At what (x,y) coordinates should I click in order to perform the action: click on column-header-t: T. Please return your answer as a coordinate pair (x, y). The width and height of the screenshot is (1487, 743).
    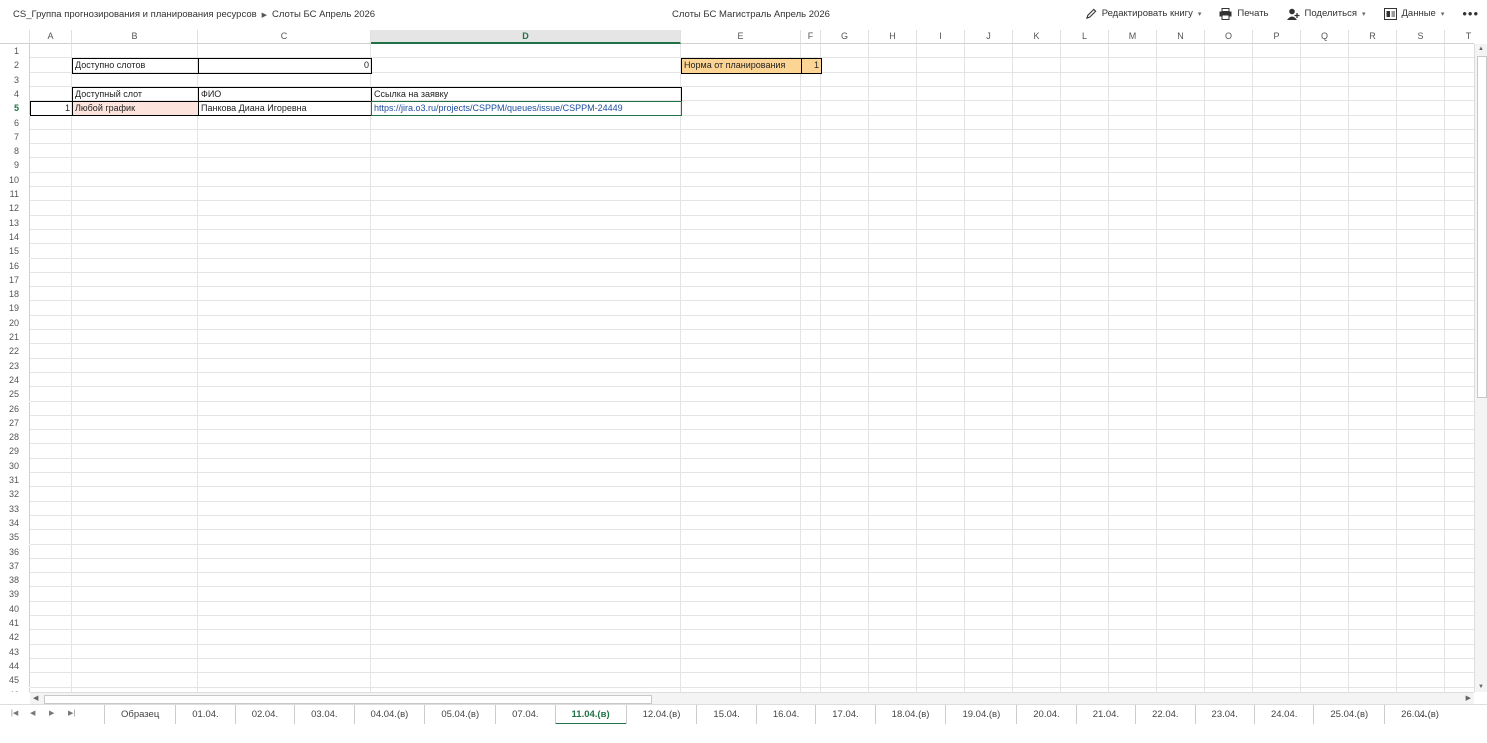
    Looking at the image, I should click on (1459, 37).